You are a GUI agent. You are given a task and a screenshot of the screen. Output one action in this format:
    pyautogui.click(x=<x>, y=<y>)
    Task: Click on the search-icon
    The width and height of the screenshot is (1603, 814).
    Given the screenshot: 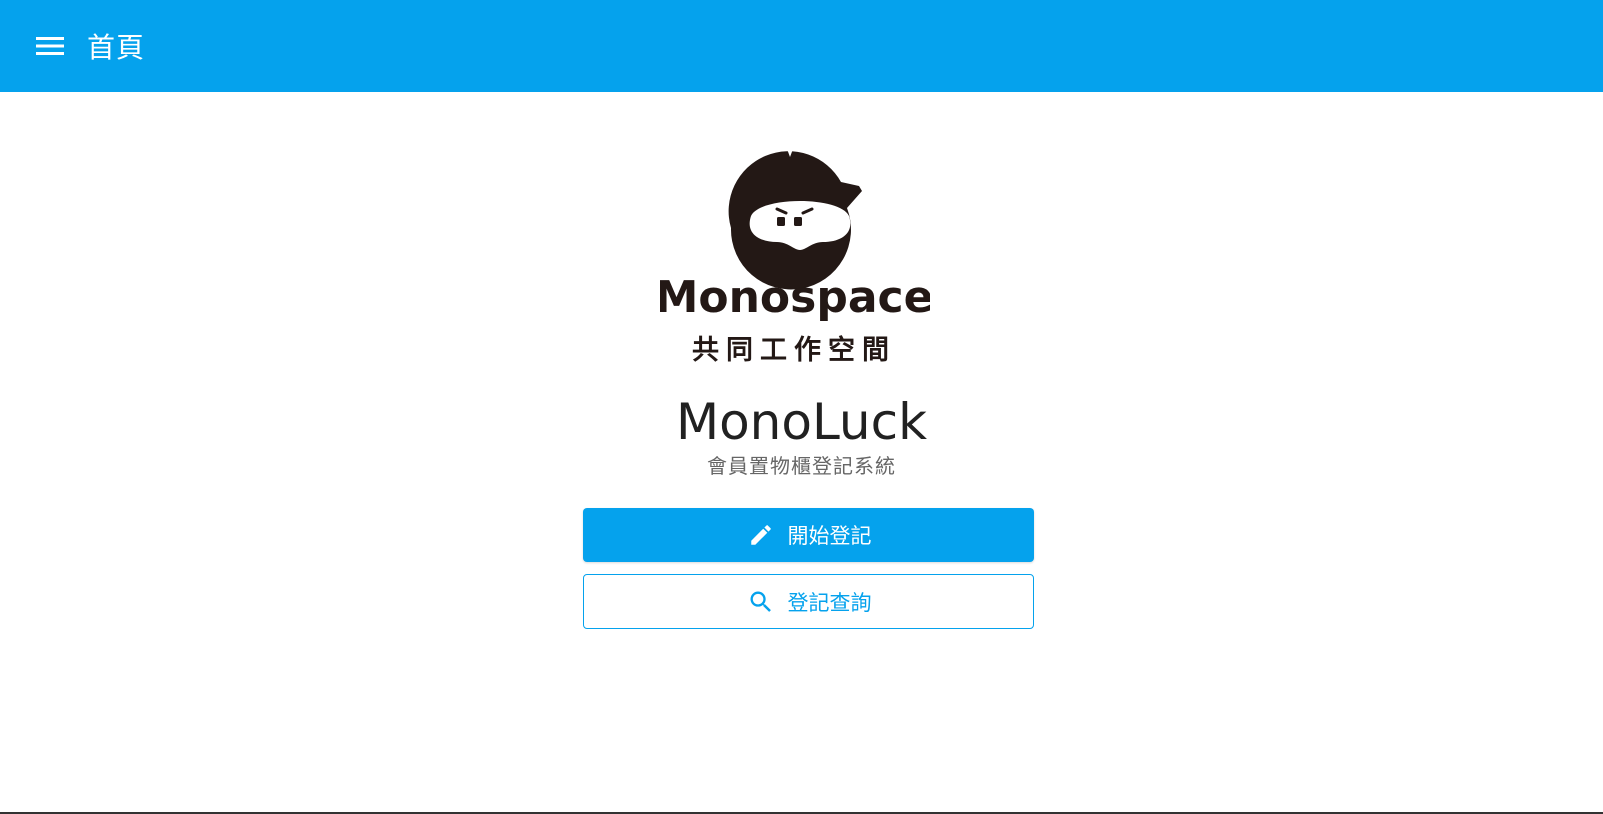 What is the action you would take?
    pyautogui.click(x=761, y=602)
    